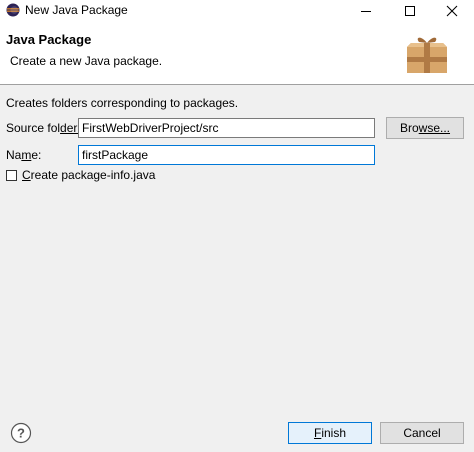  What do you see at coordinates (11, 175) in the screenshot?
I see `create-package-info-checkbox` at bounding box center [11, 175].